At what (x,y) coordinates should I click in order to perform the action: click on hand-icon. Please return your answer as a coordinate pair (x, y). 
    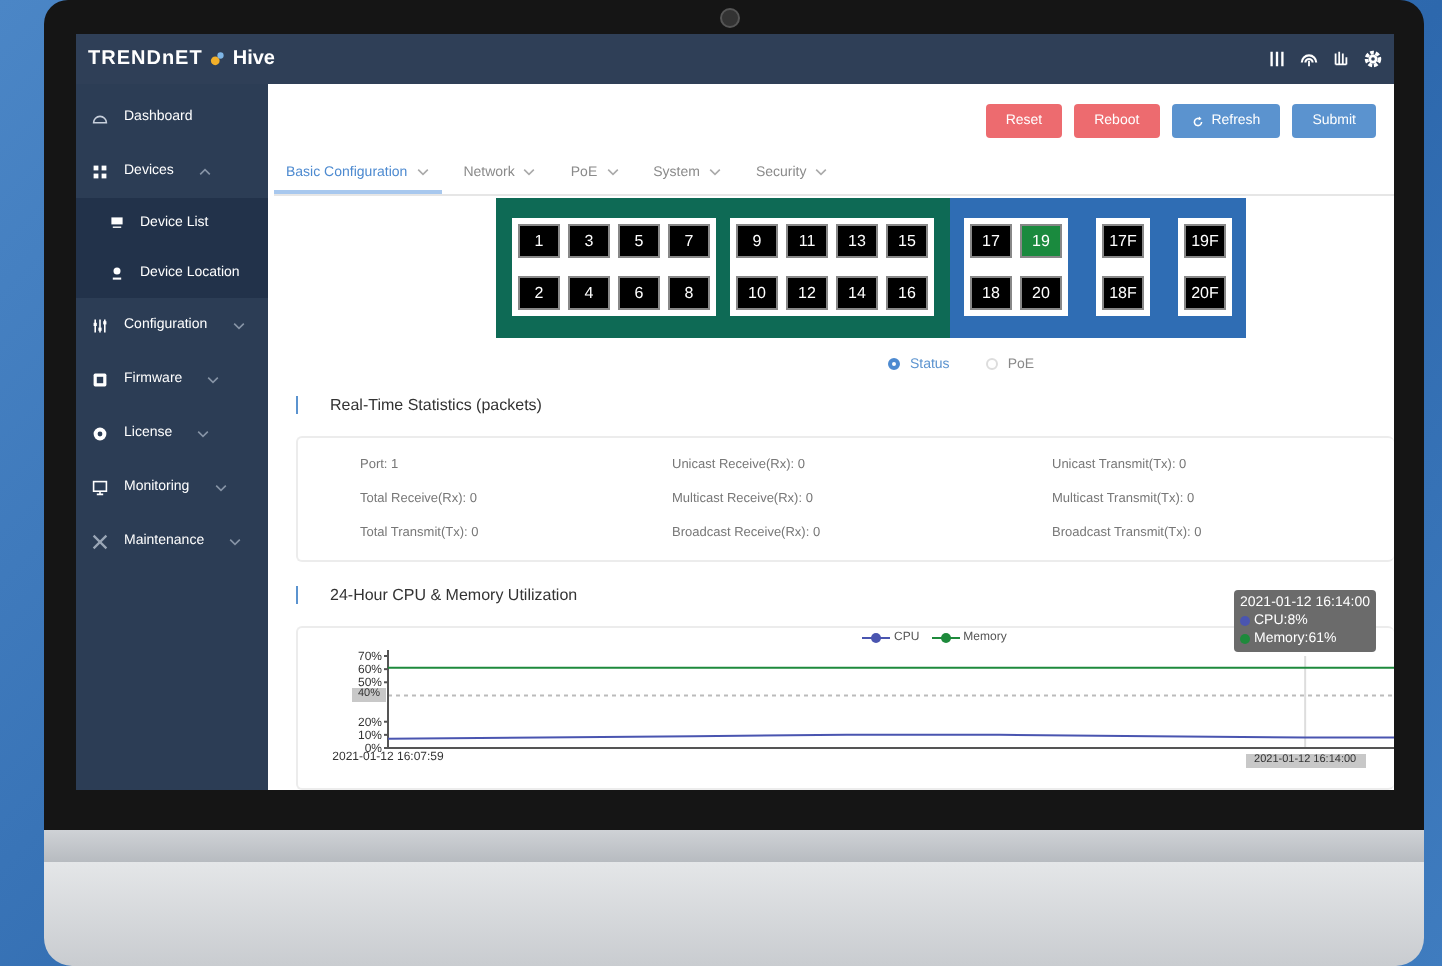
    Looking at the image, I should click on (1341, 59).